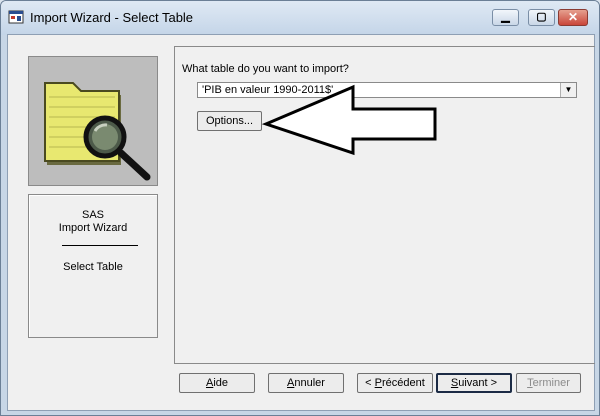 The height and width of the screenshot is (416, 600). I want to click on cancel-button: Annuler, so click(306, 383).